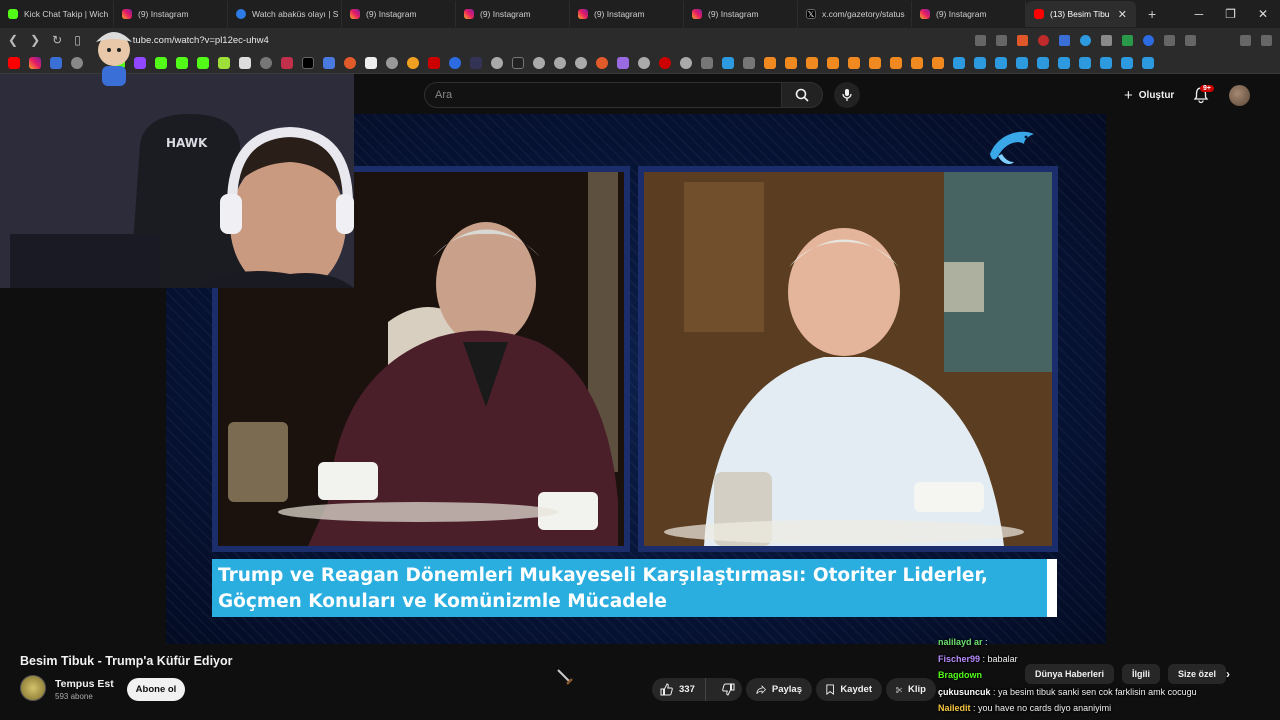  What do you see at coordinates (1152, 14) in the screenshot?
I see `new-tab-button: +` at bounding box center [1152, 14].